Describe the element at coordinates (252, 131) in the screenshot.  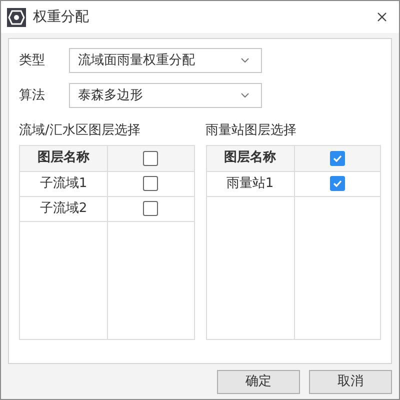
I see `section-title: 雨量站图层选择` at that location.